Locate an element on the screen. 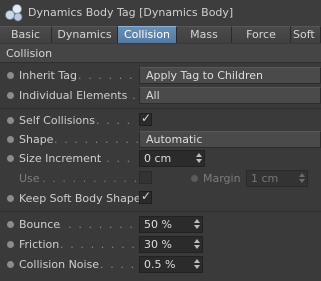 Image resolution: width=321 pixels, height=281 pixels. tab-soft-body: Soft B is located at coordinates (306, 41).